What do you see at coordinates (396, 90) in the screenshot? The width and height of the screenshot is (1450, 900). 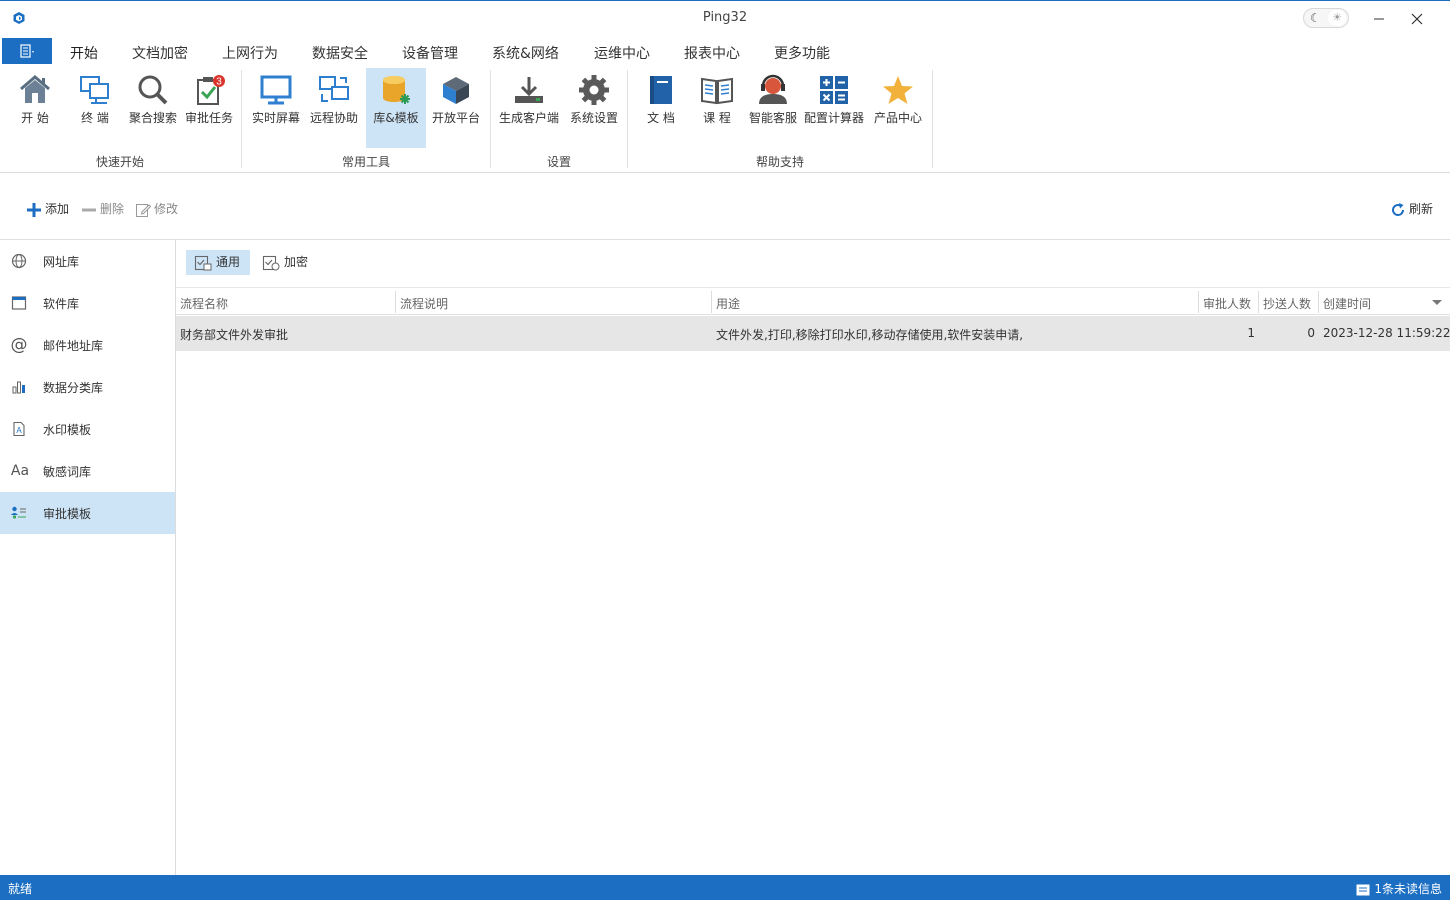 I see `database-icon` at bounding box center [396, 90].